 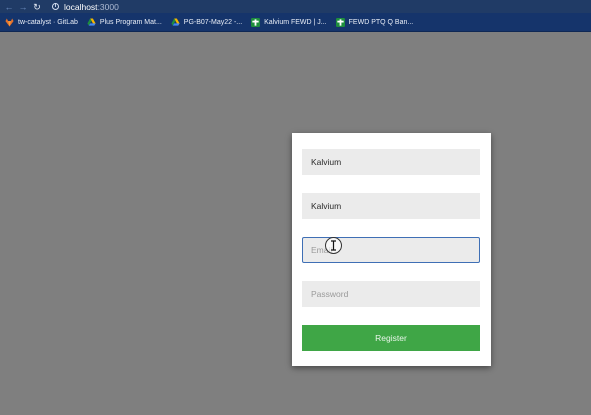 I want to click on forward-arrow-icon: →, so click(x=23, y=7).